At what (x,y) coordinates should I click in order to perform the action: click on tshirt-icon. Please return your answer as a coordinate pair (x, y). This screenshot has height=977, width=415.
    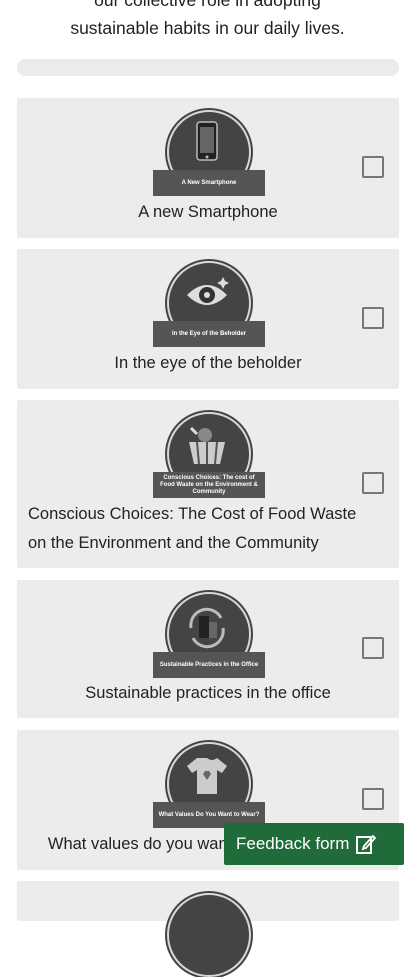
    Looking at the image, I should click on (207, 776).